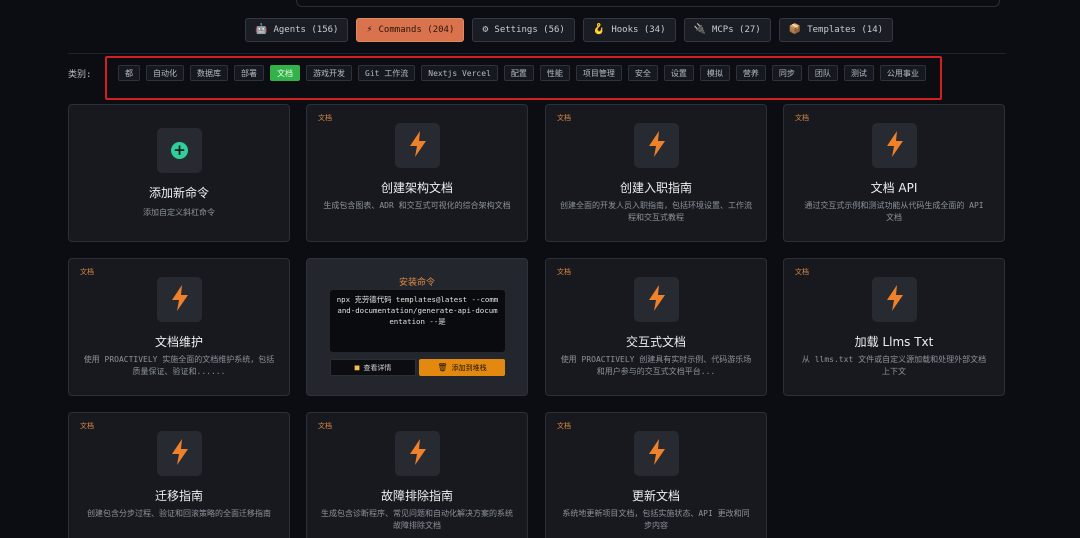 The width and height of the screenshot is (1080, 538). I want to click on category-chip: 模拟, so click(714, 73).